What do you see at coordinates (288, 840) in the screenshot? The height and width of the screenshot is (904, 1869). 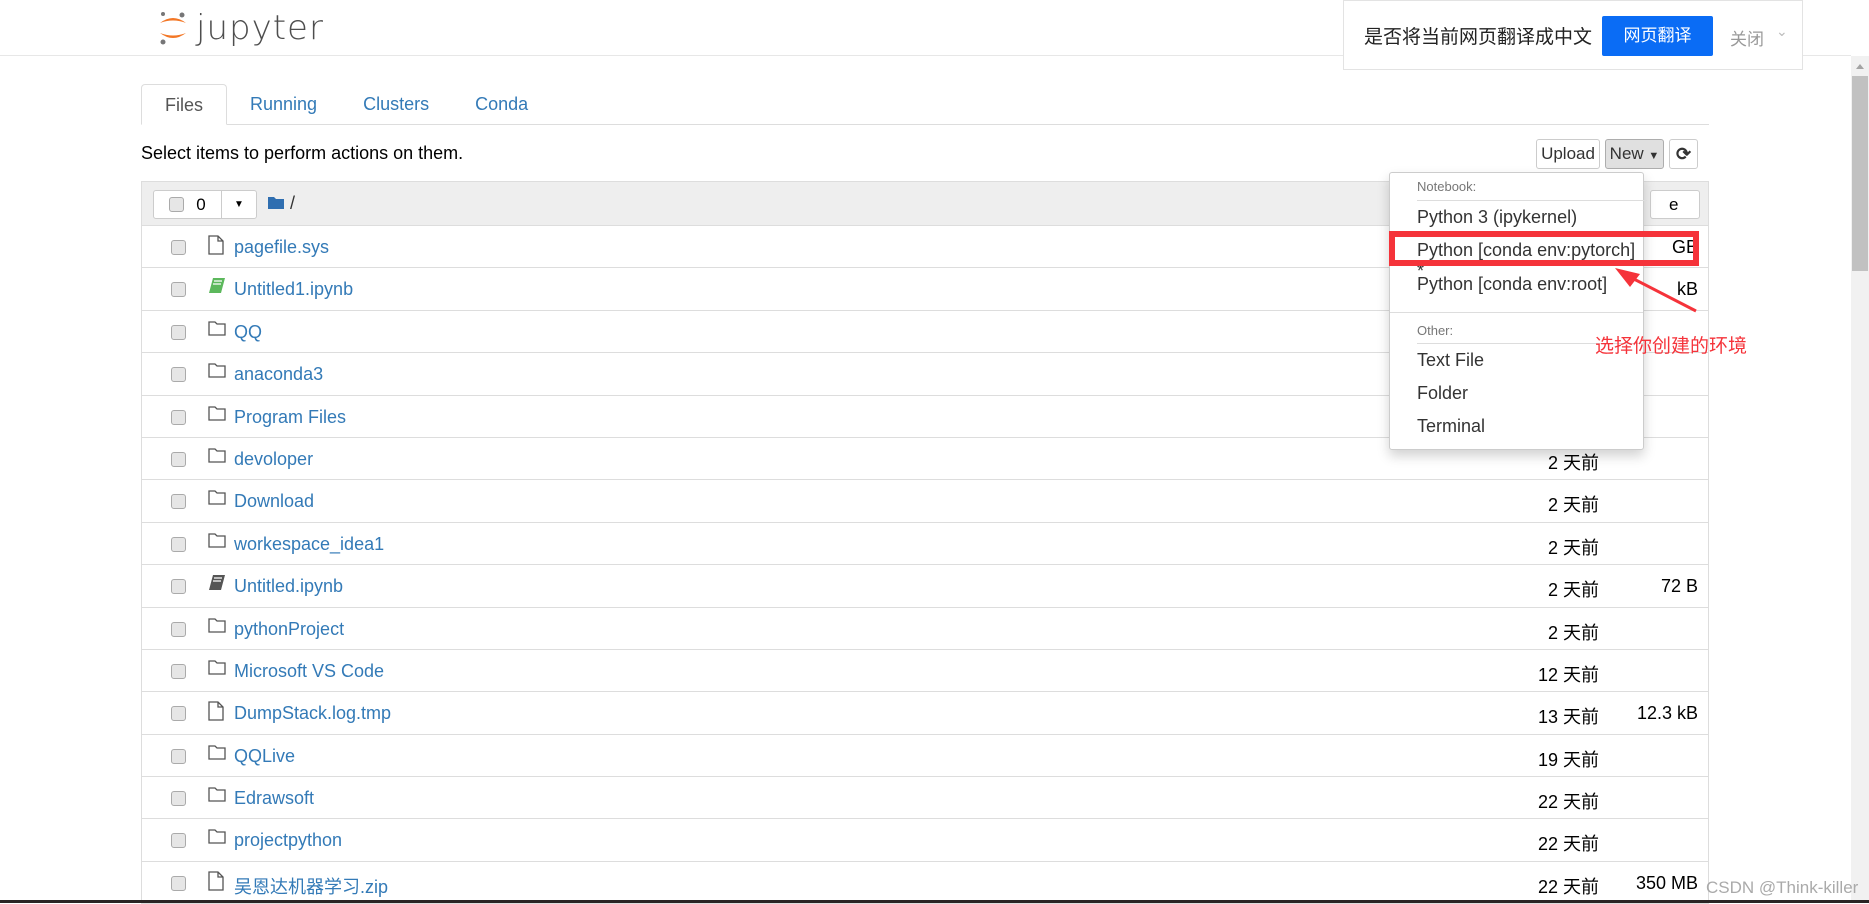 I see `file-name-link: projectpython` at bounding box center [288, 840].